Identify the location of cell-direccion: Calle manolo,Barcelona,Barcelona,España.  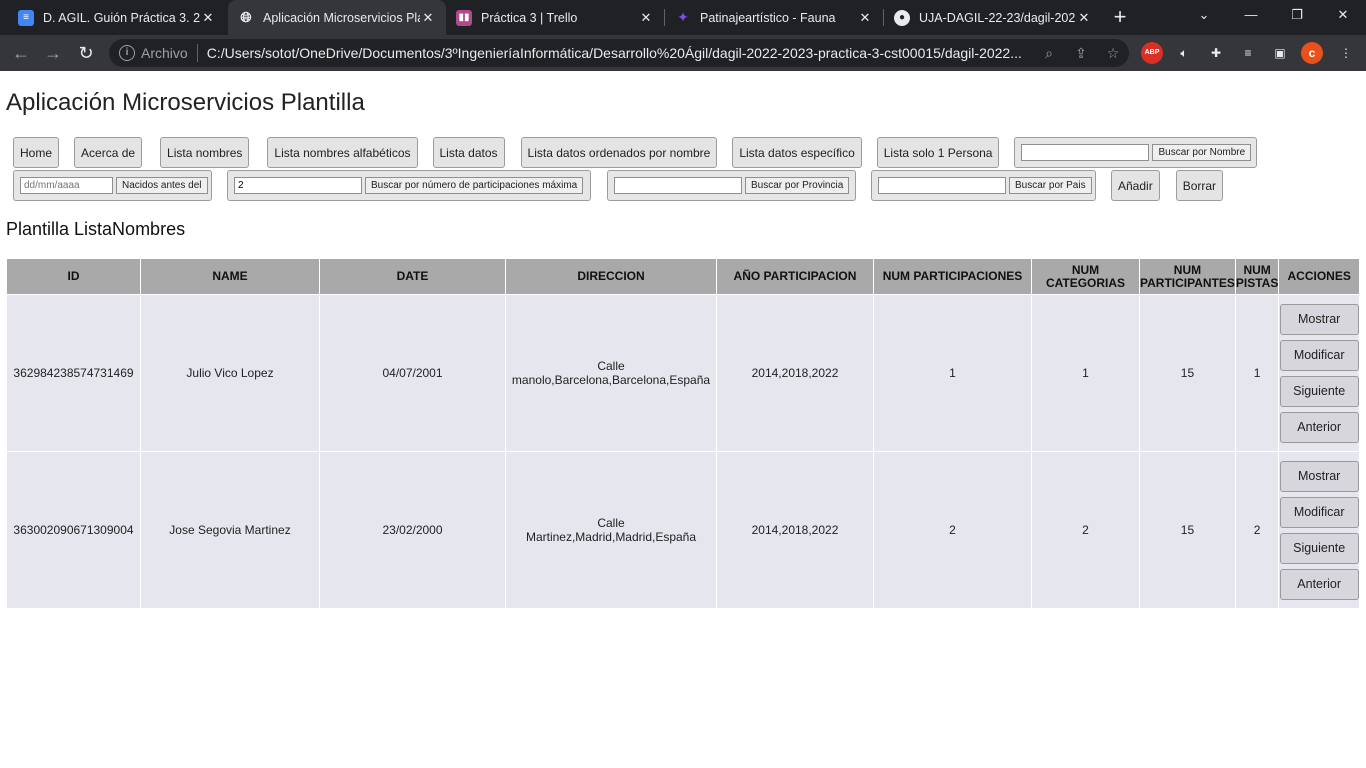
(611, 373).